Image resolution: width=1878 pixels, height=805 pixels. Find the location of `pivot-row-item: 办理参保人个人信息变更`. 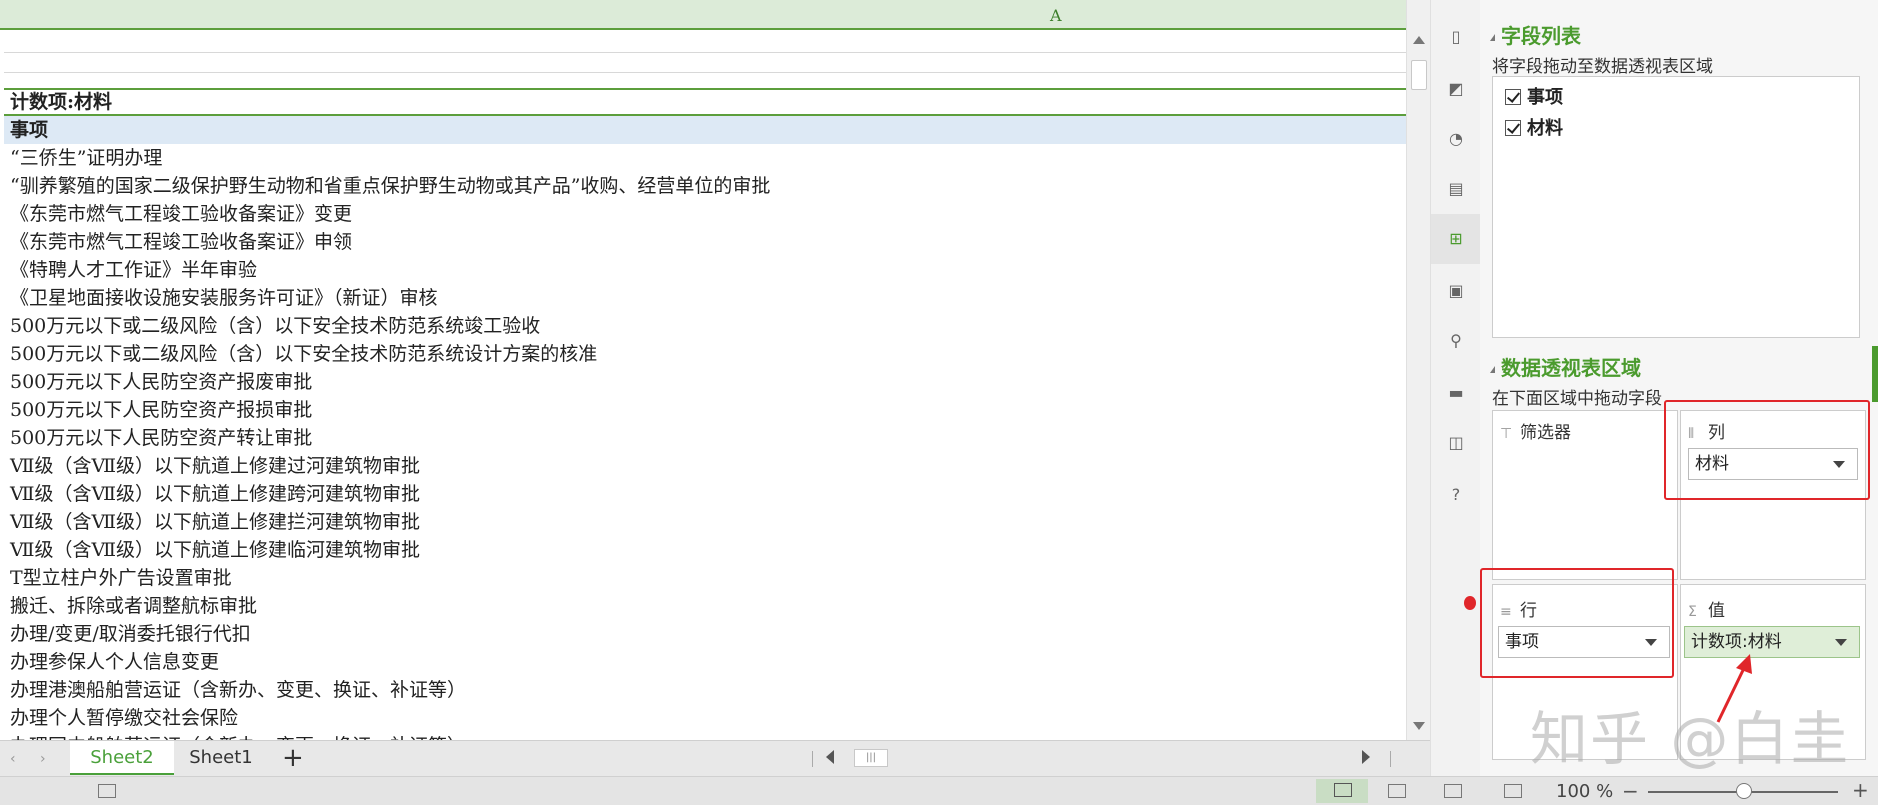

pivot-row-item: 办理参保人个人信息变更 is located at coordinates (703, 662).